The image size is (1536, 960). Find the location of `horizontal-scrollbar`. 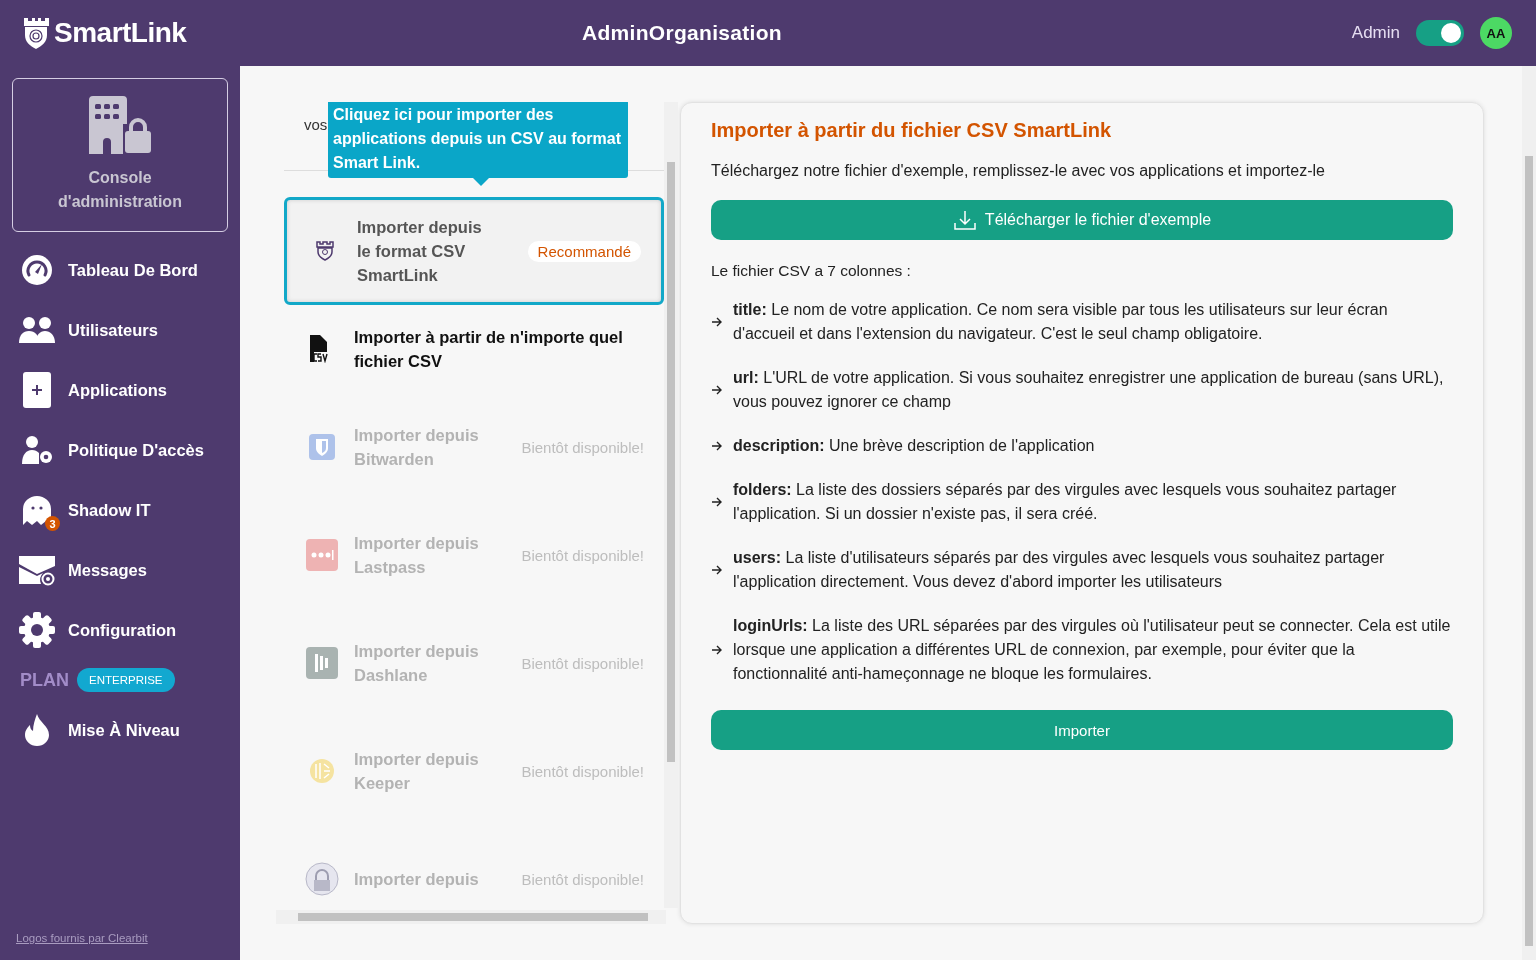

horizontal-scrollbar is located at coordinates (471, 917).